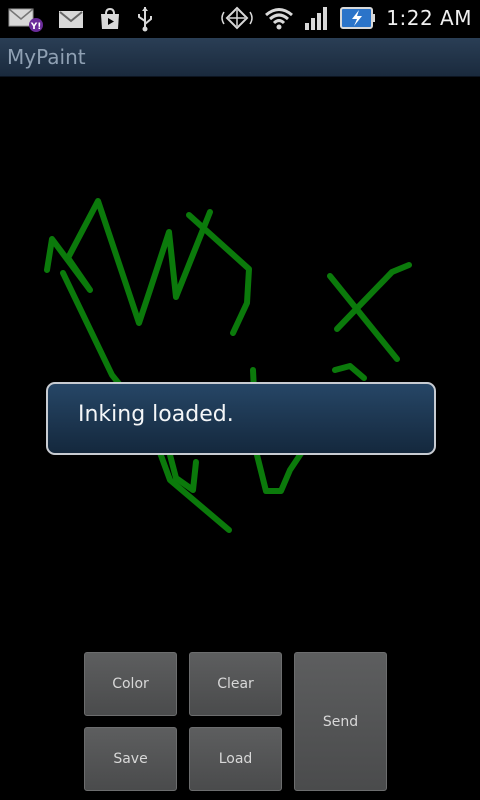 The width and height of the screenshot is (480, 800). Describe the element at coordinates (241, 418) in the screenshot. I see `toast-message: Inking loaded.` at that location.